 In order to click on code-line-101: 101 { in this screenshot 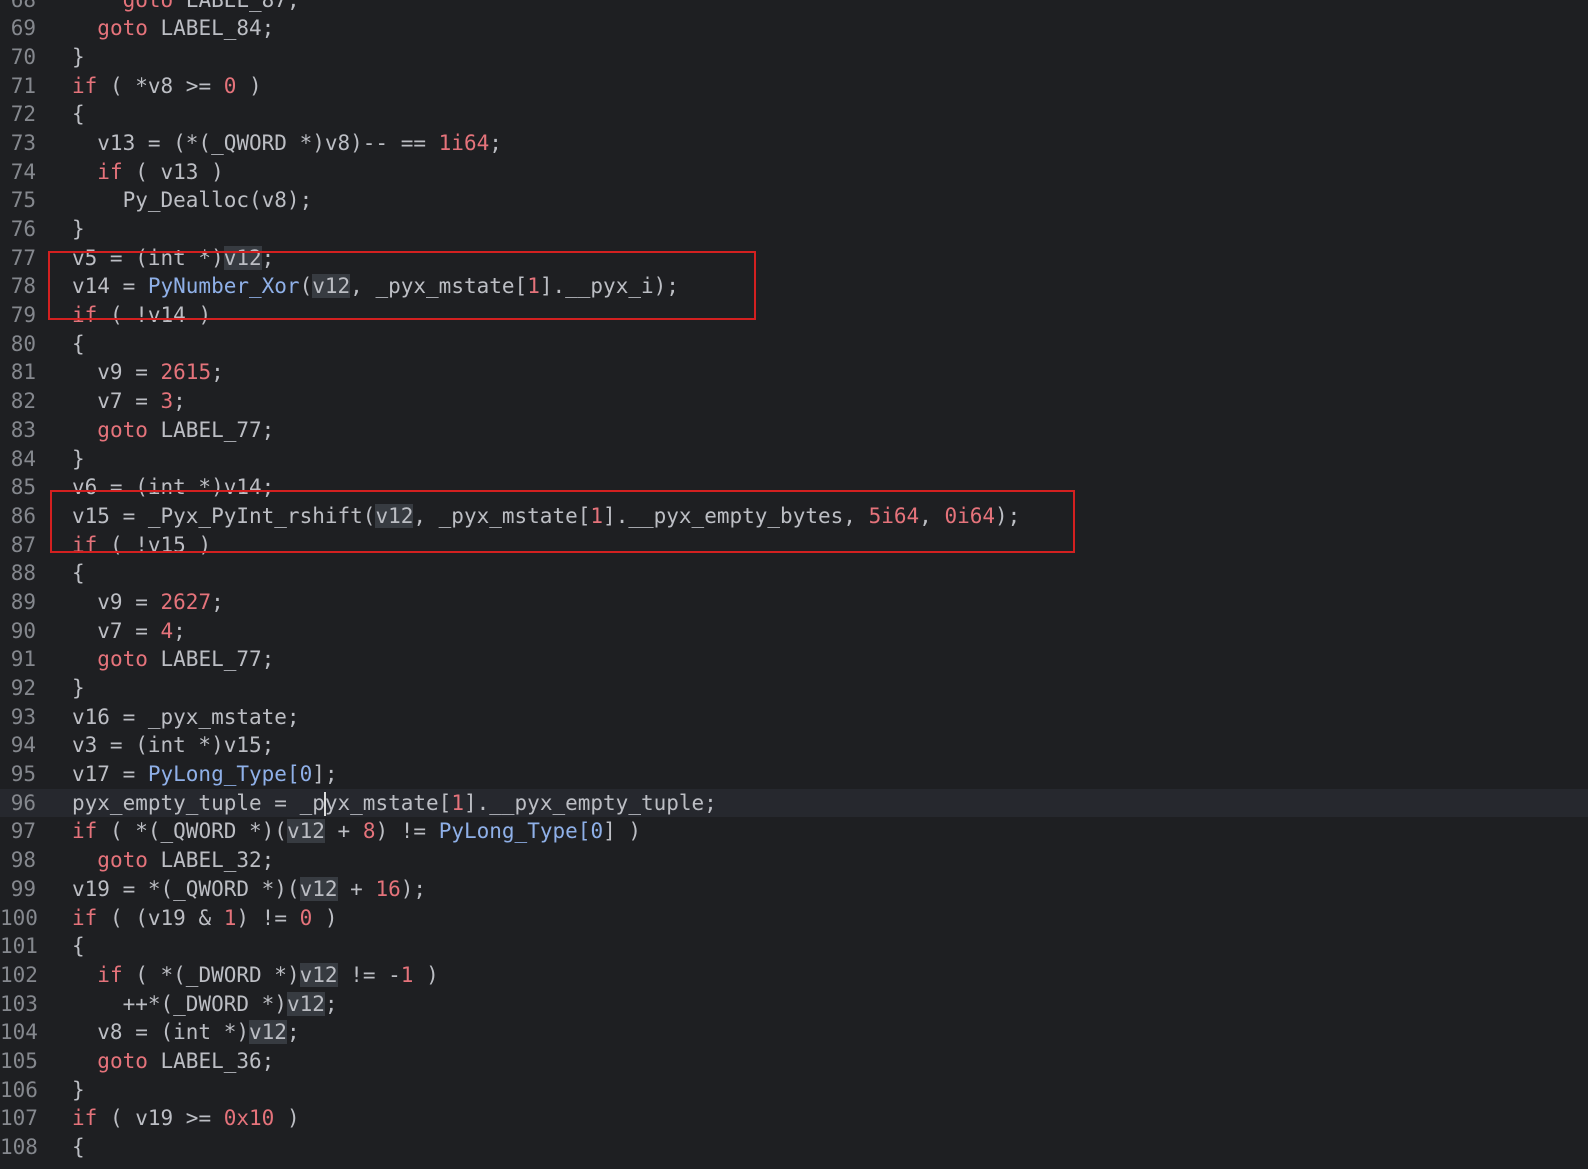, I will do `click(794, 946)`.